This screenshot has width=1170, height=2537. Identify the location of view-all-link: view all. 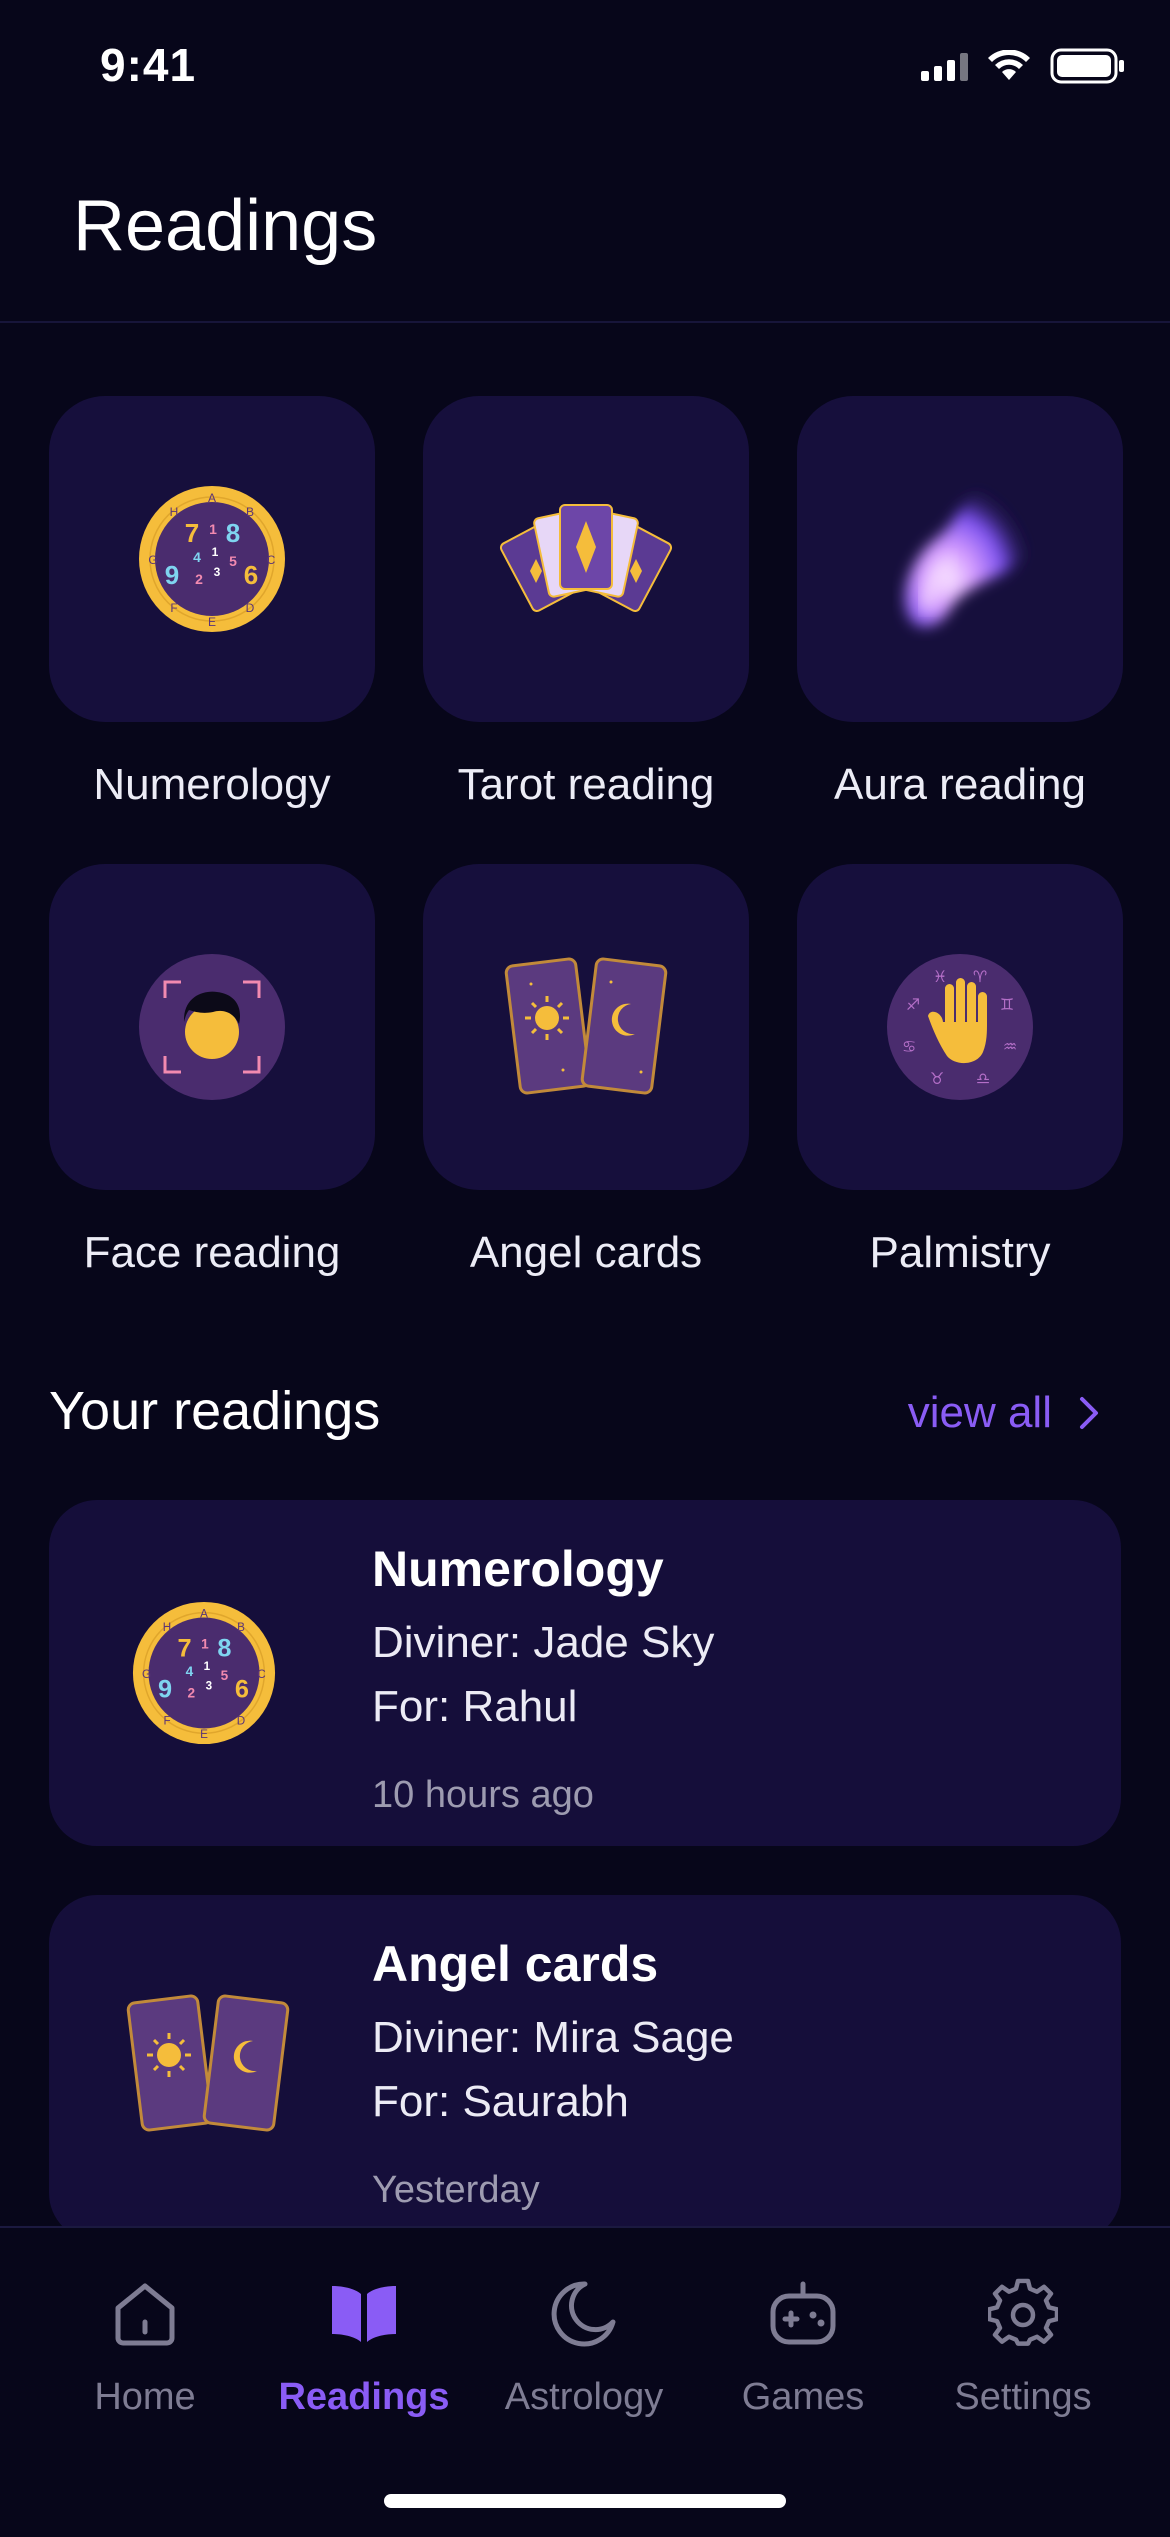
(1004, 1413).